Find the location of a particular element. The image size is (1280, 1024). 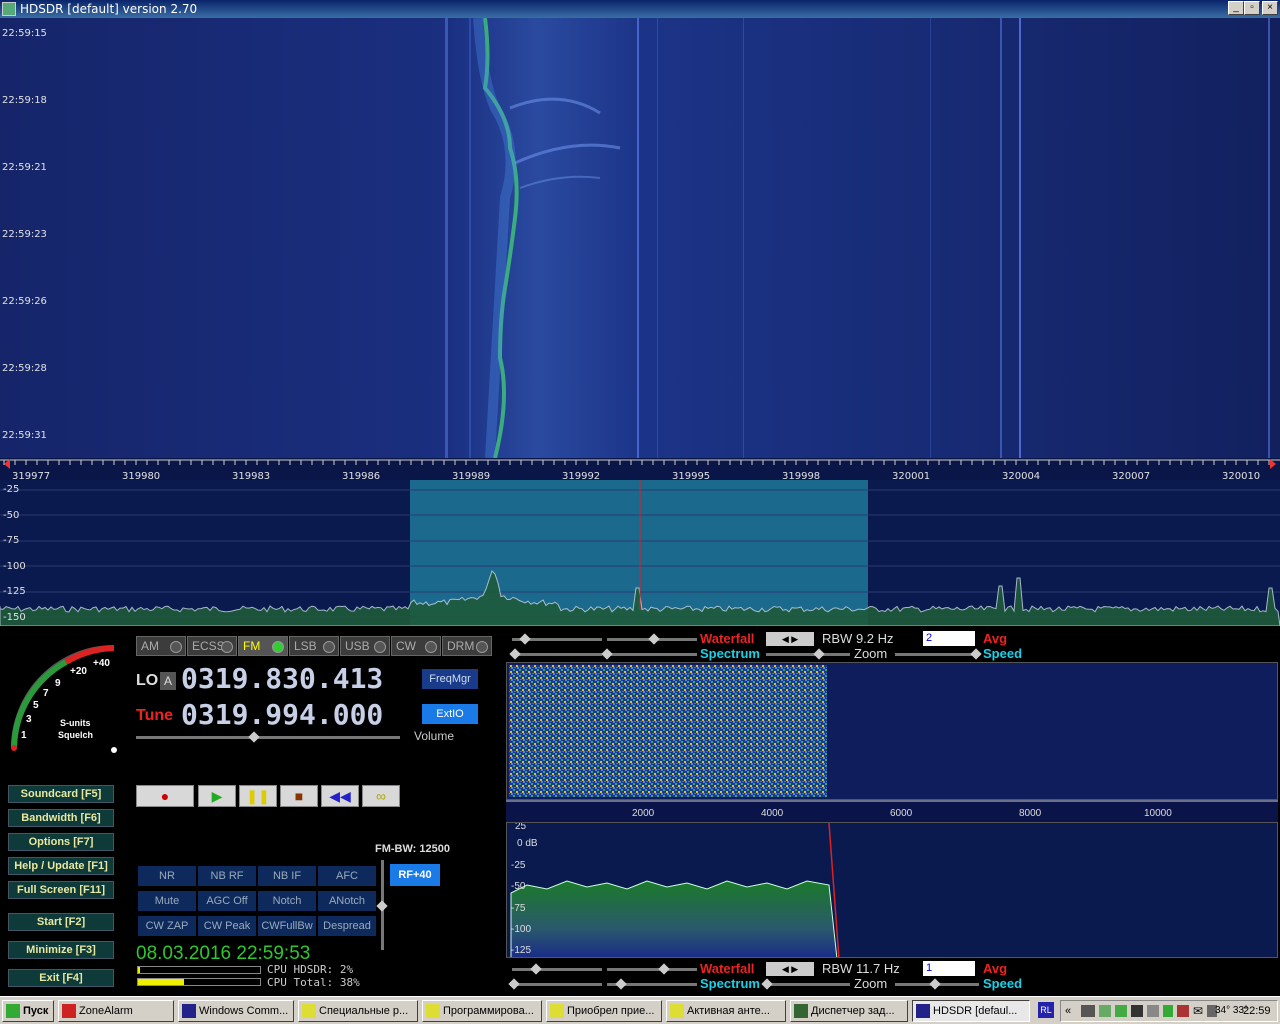

notch-button: Notch is located at coordinates (287, 901).